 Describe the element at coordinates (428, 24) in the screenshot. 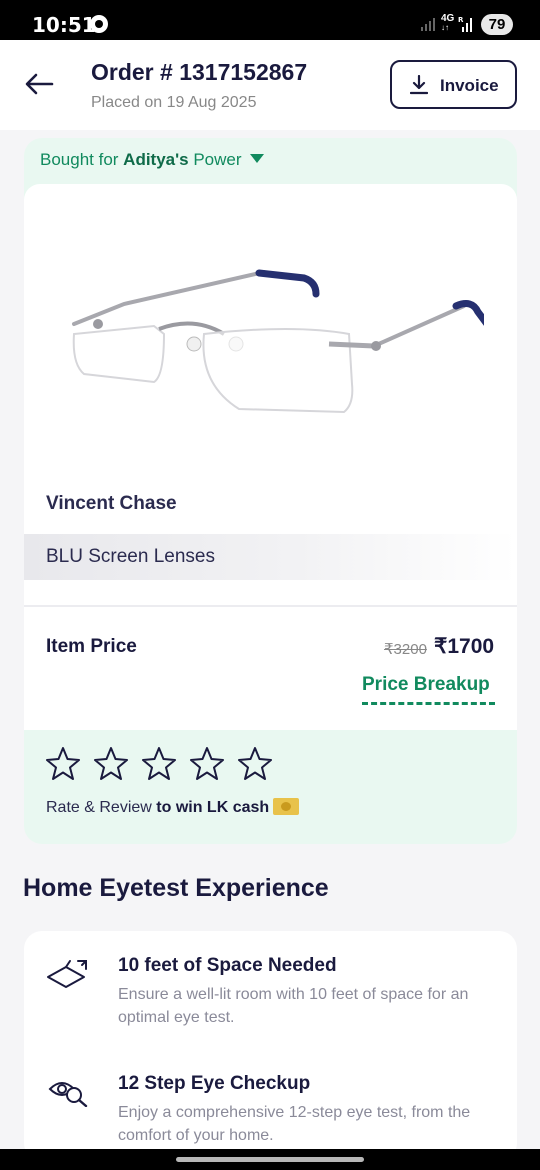

I see `signal-icon` at that location.